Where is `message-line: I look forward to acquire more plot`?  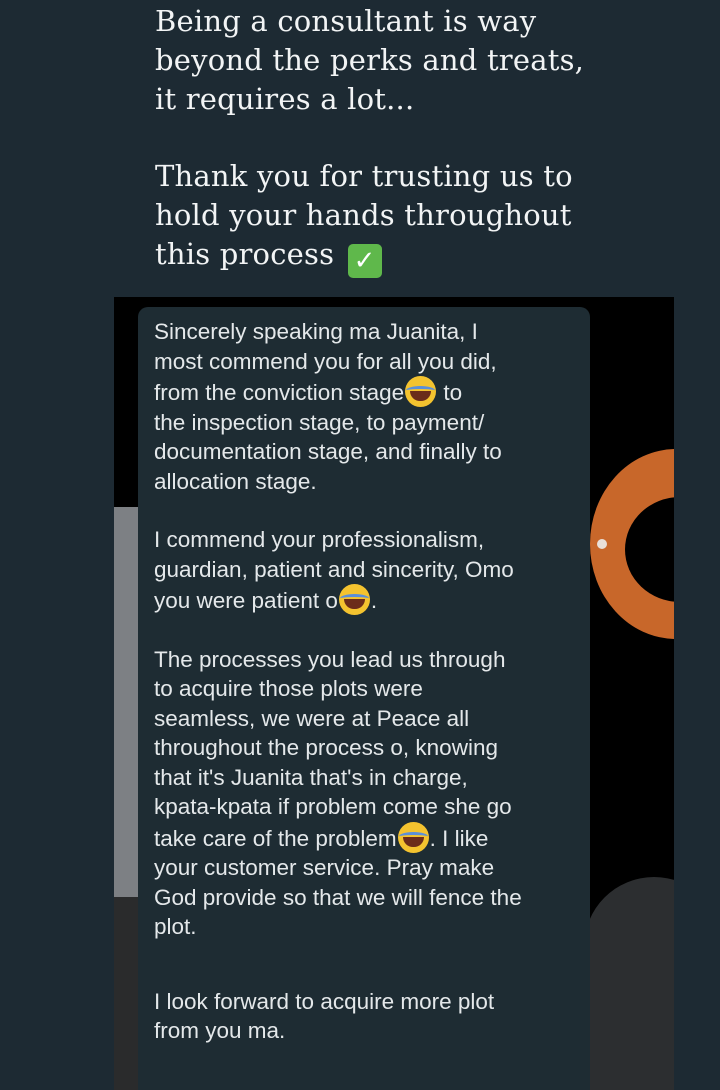
message-line: I look forward to acquire more plot is located at coordinates (324, 1001).